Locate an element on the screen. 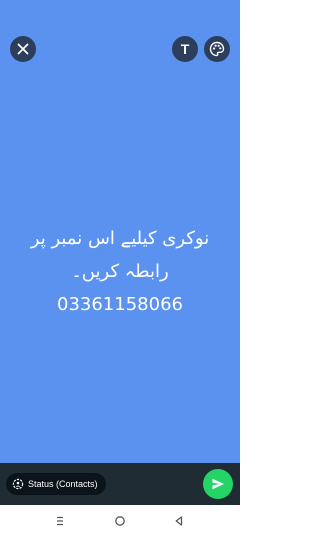  palette-icon is located at coordinates (217, 49).